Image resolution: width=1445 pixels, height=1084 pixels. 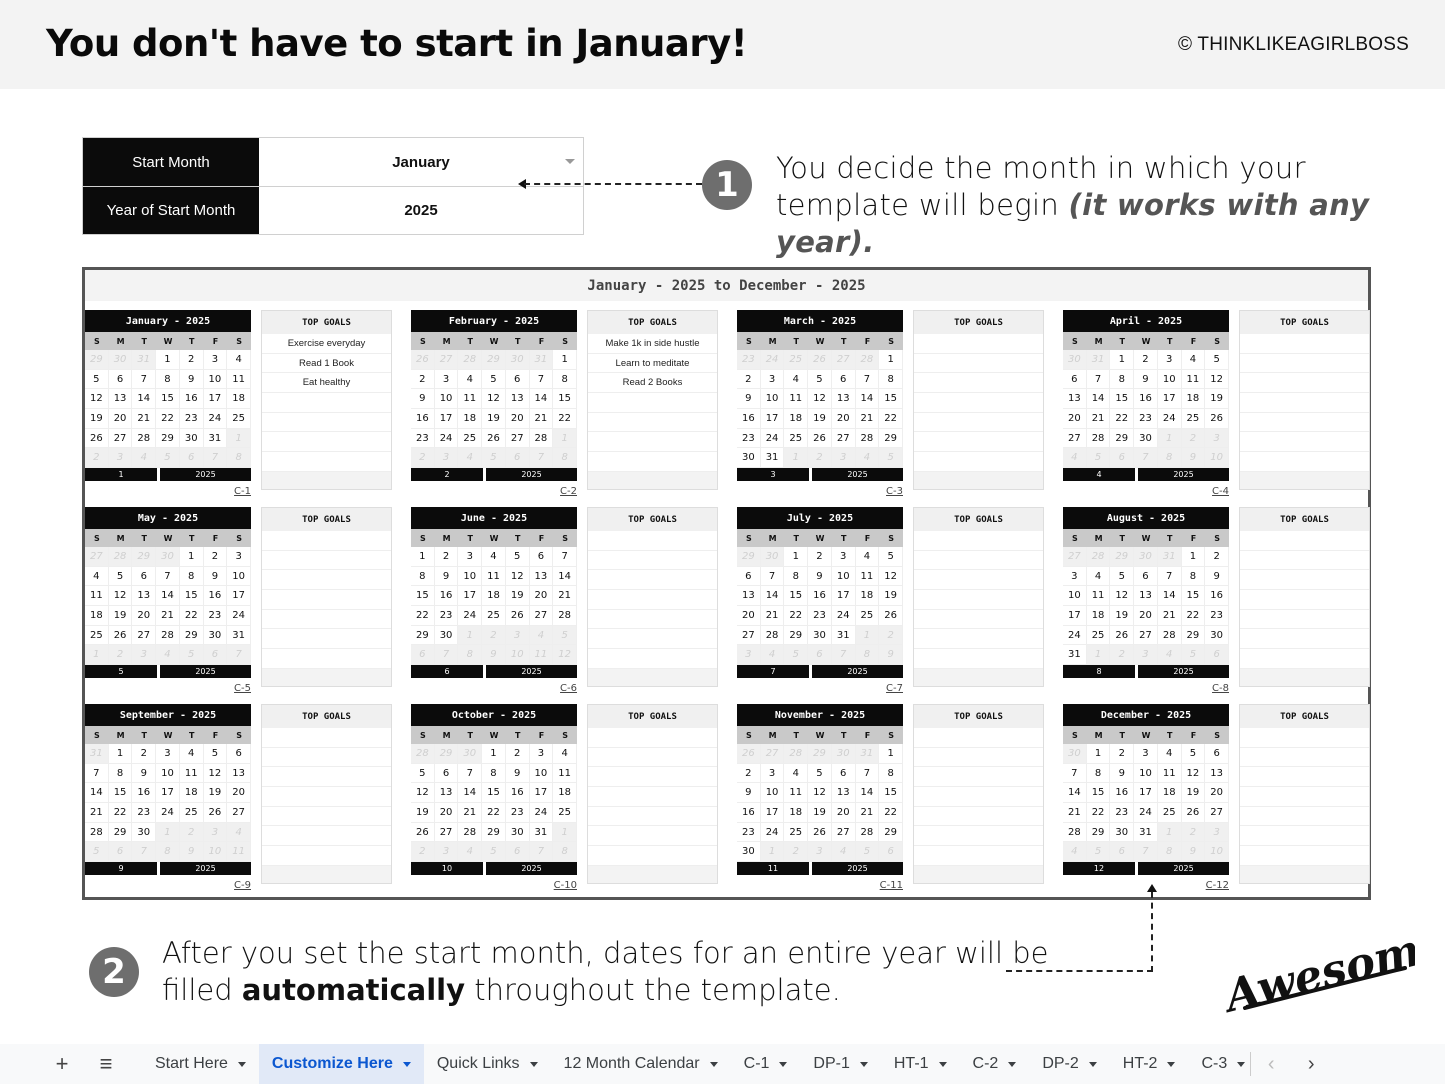 I want to click on adjacent-month-day-cell: 4, so click(x=239, y=832).